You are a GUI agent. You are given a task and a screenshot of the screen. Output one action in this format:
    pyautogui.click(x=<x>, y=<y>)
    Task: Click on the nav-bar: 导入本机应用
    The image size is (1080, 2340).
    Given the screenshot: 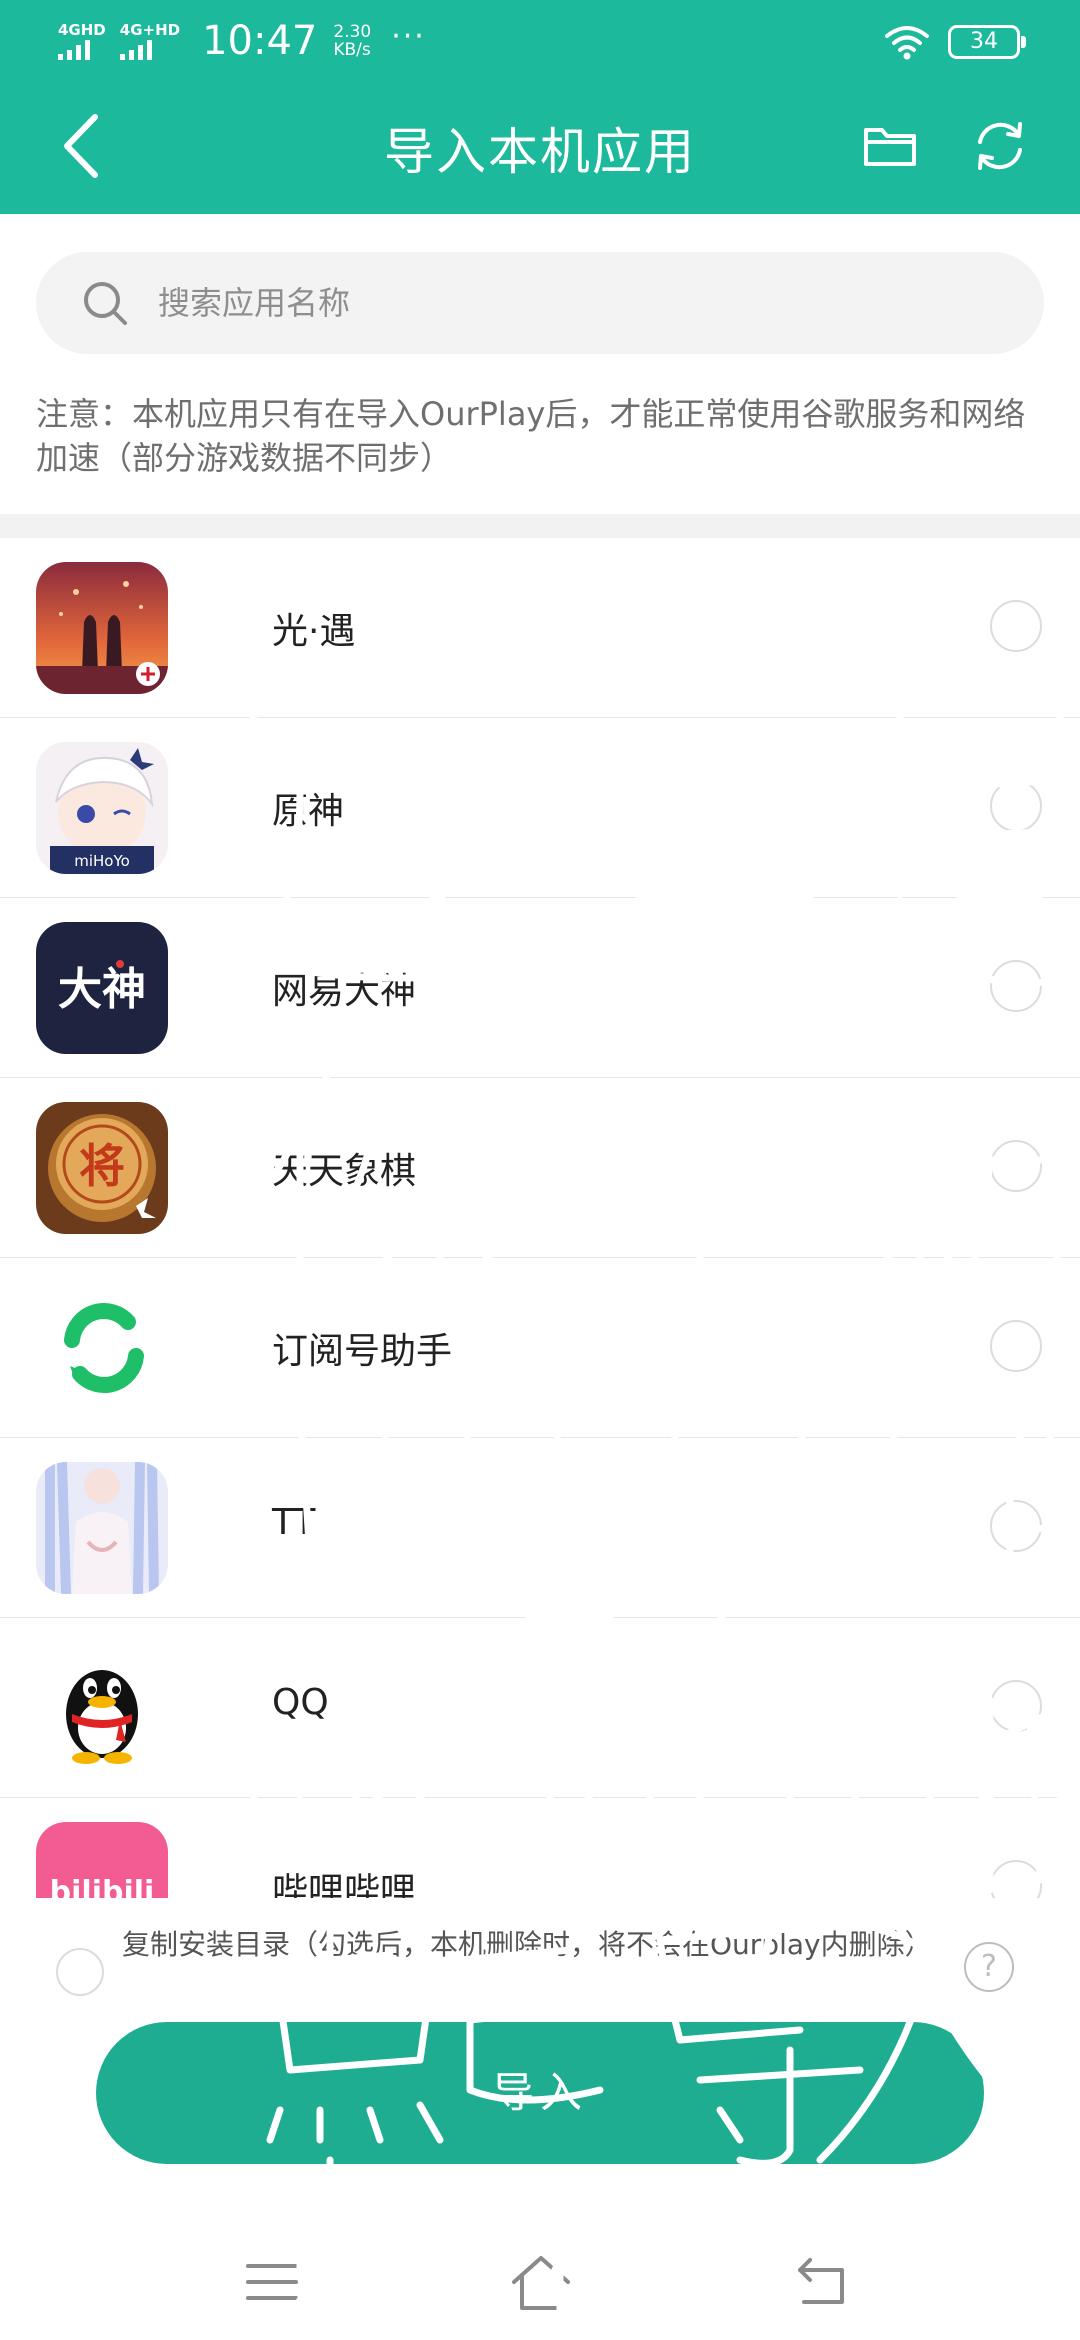 What is the action you would take?
    pyautogui.click(x=540, y=146)
    